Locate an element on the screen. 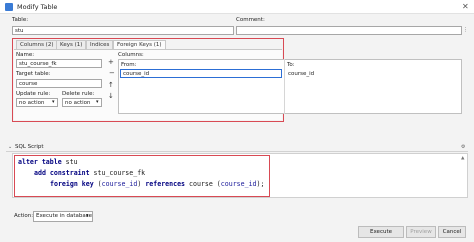 The height and width of the screenshot is (242, 474). close-icon: ✕ is located at coordinates (465, 6).